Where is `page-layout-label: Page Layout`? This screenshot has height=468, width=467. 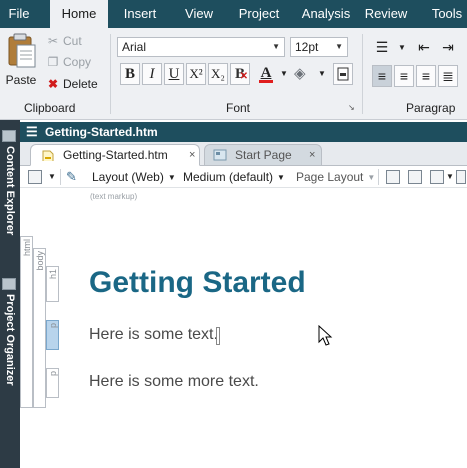
page-layout-label: Page Layout is located at coordinates (330, 177).